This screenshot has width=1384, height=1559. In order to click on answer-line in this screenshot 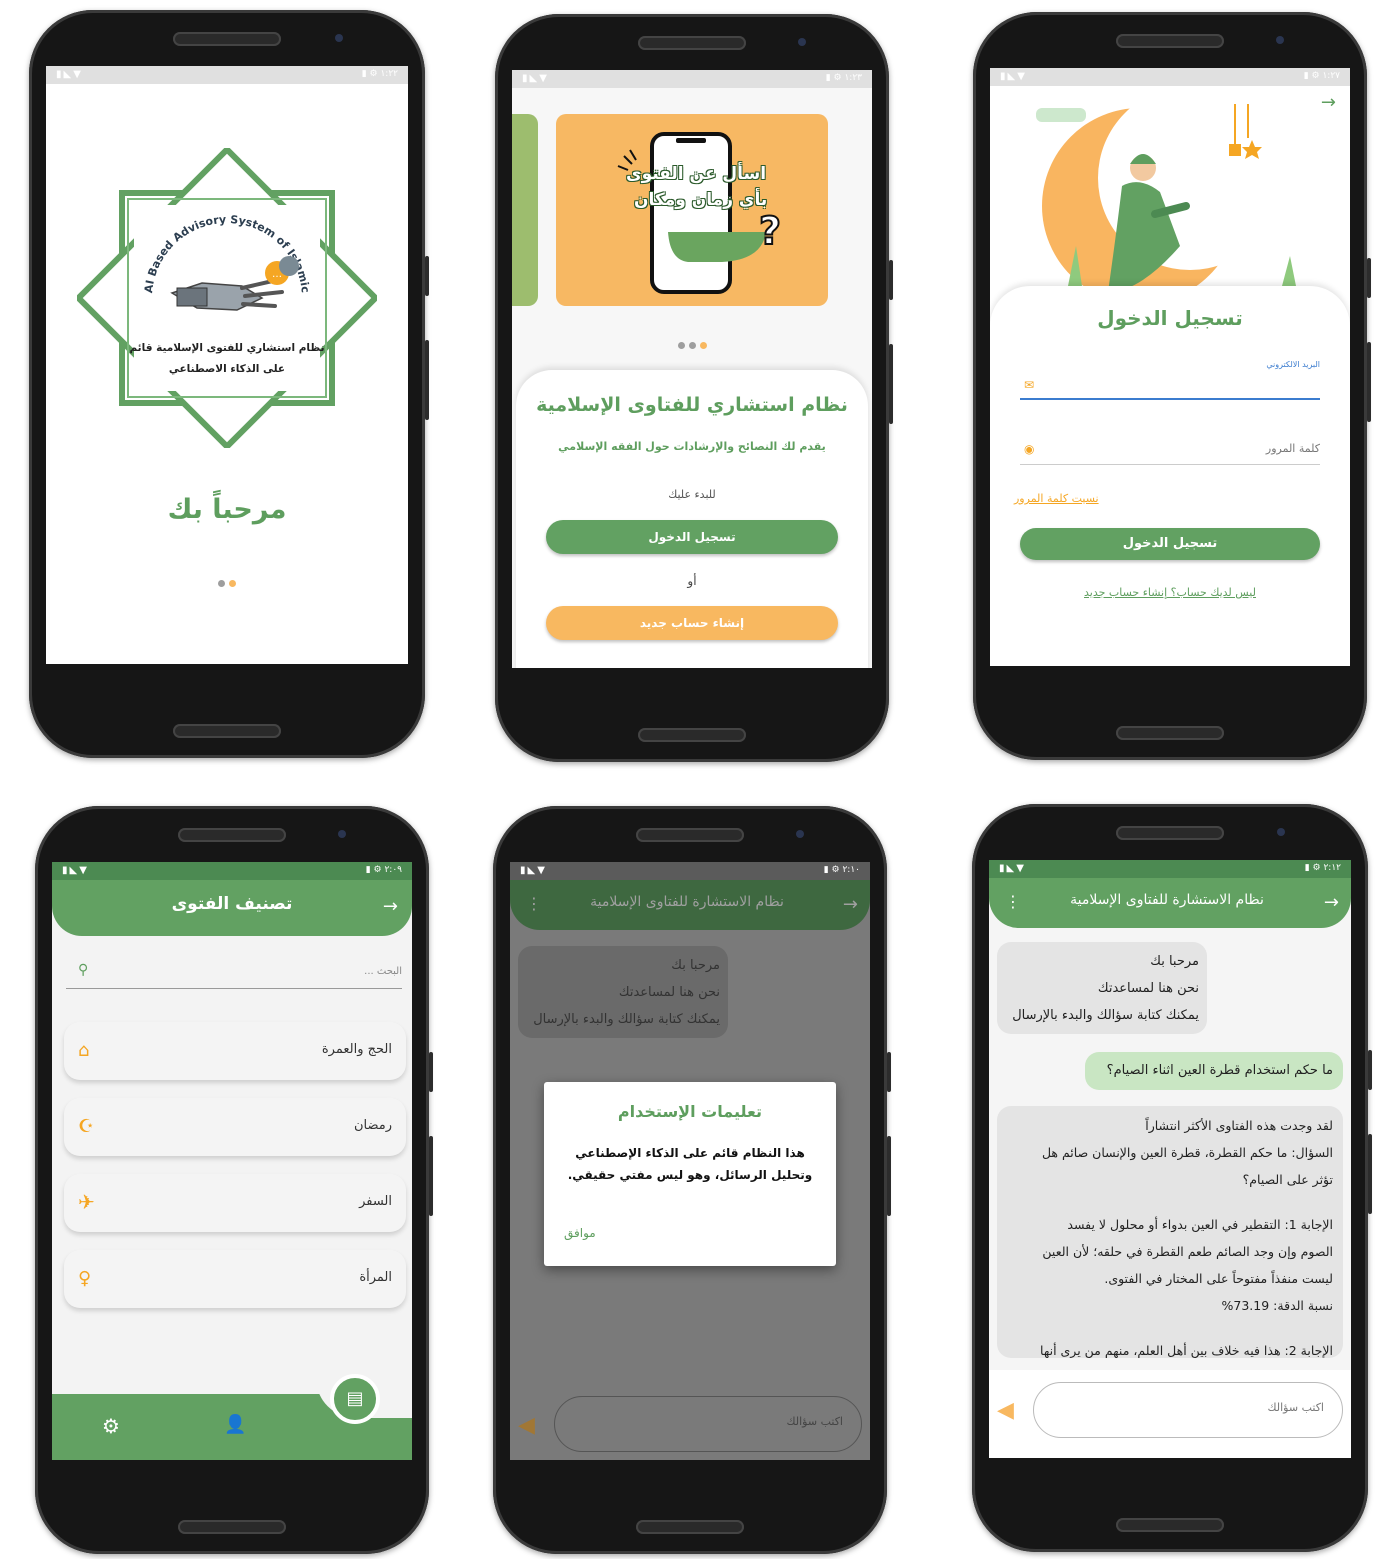, I will do `click(1170, 1328)`.